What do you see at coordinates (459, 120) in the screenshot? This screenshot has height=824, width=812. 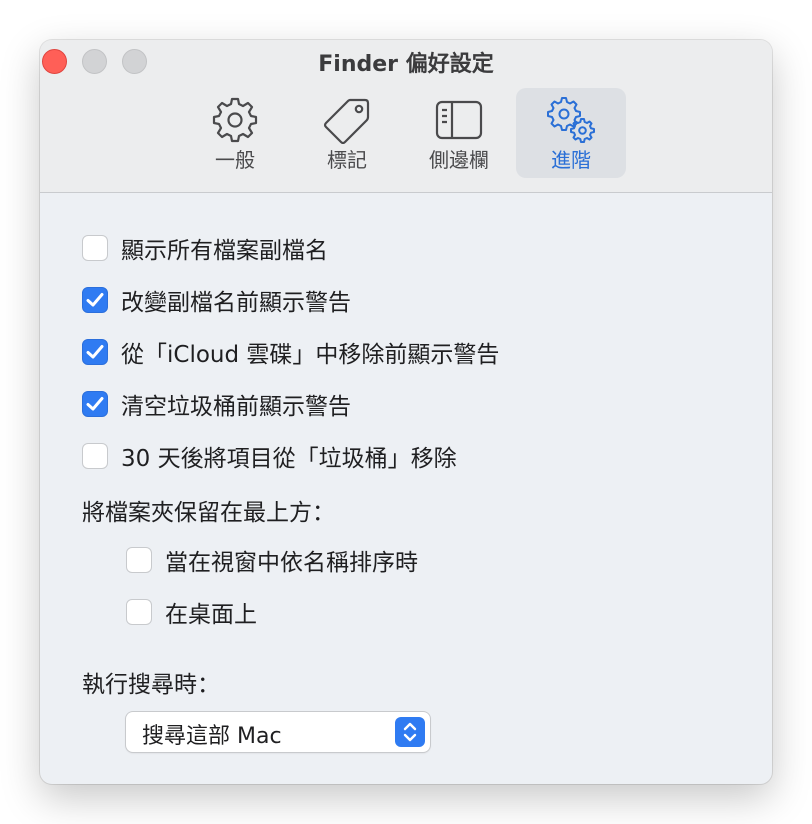 I see `sidebar-icon` at bounding box center [459, 120].